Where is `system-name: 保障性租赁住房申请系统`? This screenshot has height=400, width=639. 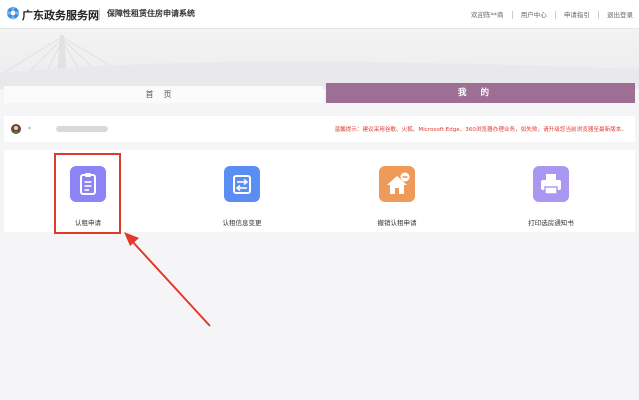 system-name: 保障性租赁住房申请系统 is located at coordinates (151, 13).